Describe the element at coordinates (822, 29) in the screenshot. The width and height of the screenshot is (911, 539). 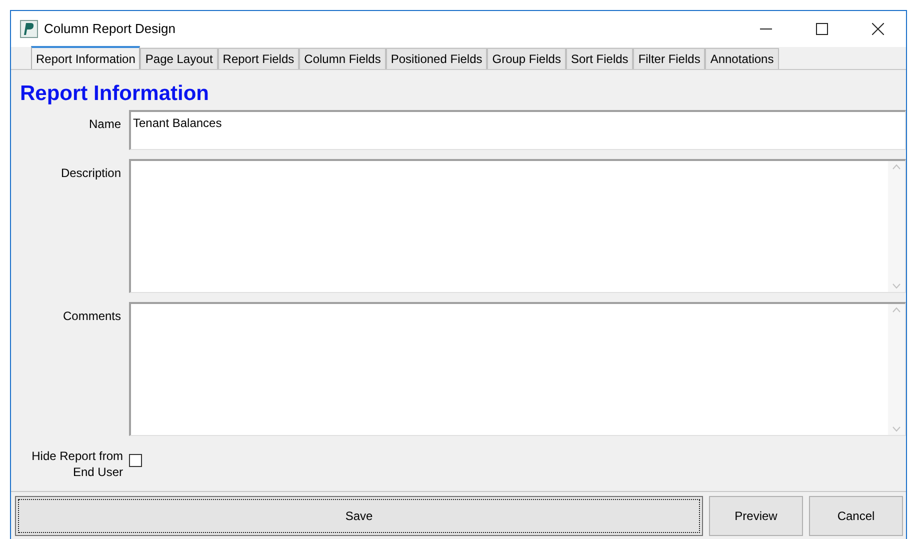
I see `maximize-icon` at that location.